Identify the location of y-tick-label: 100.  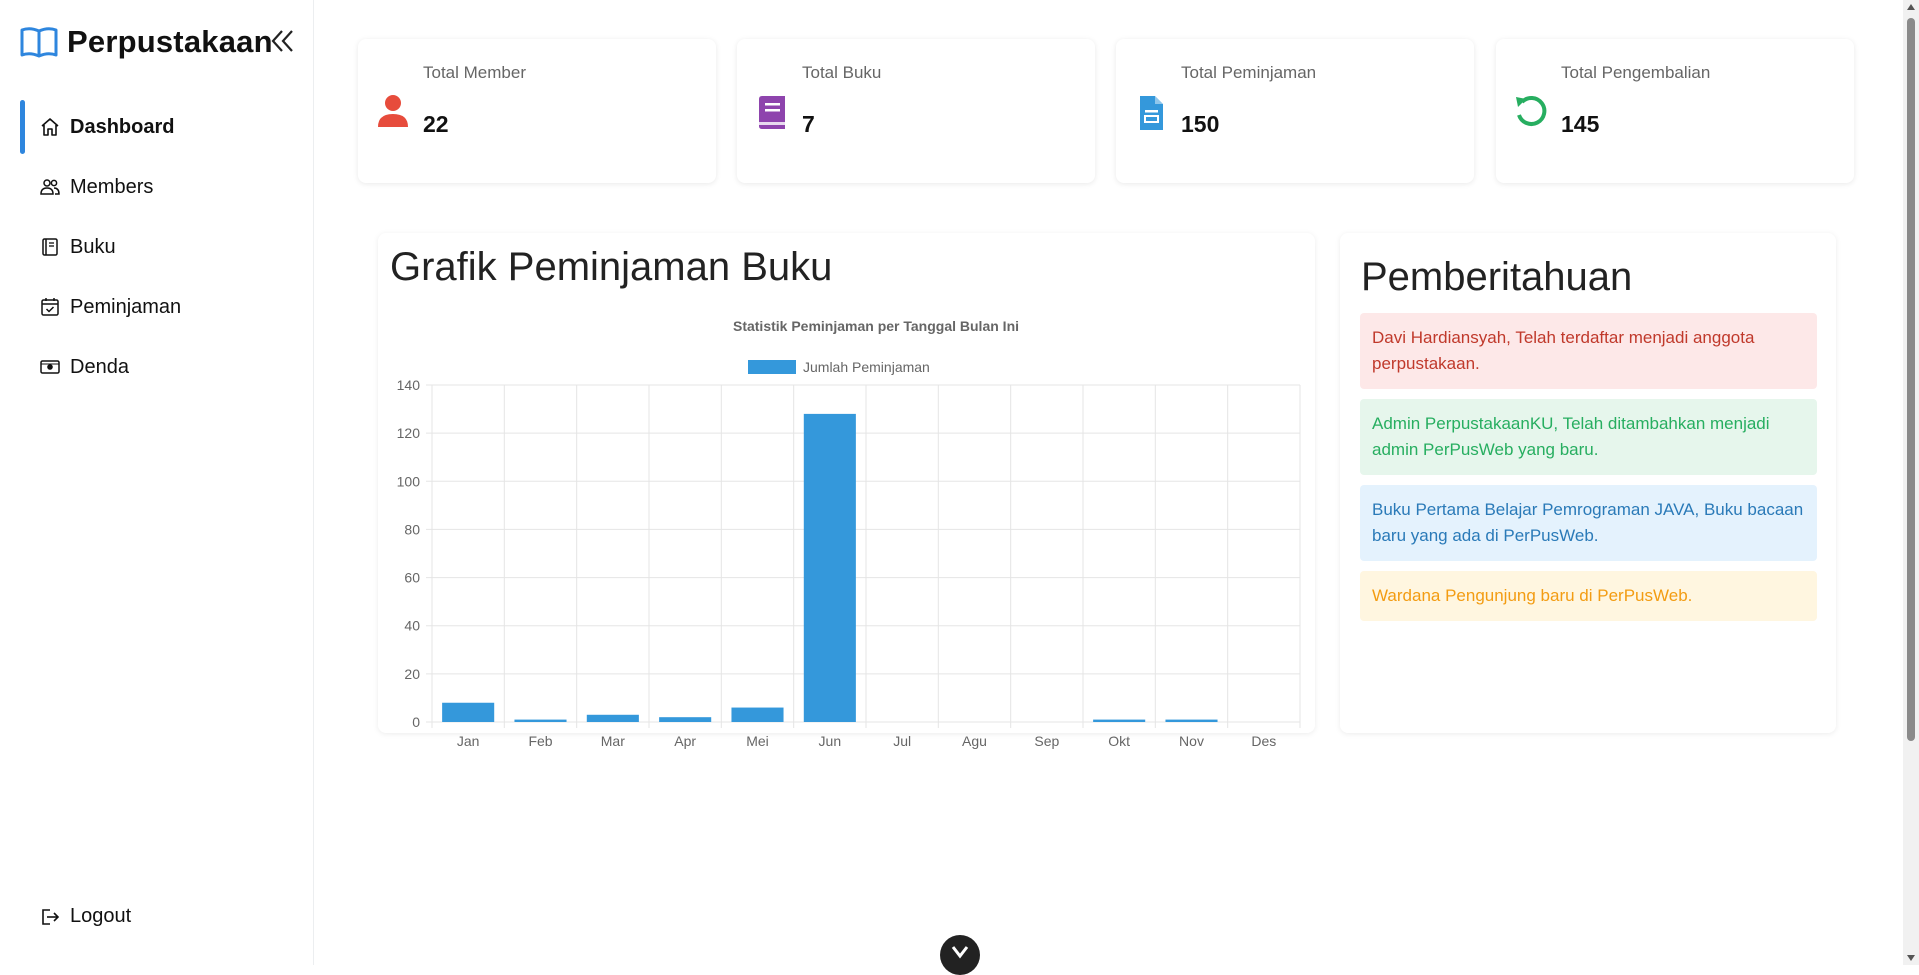
(409, 481).